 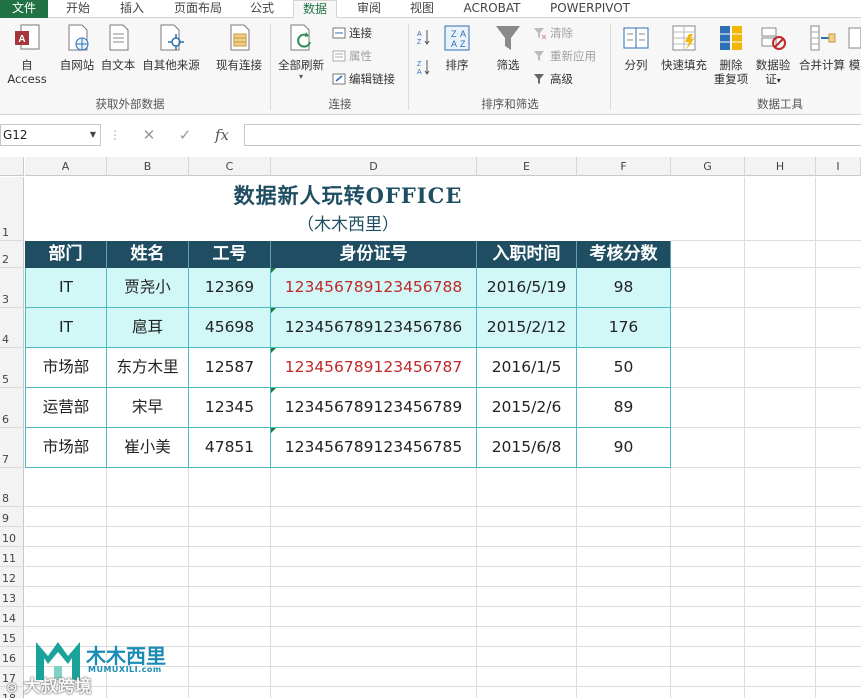 What do you see at coordinates (12, 517) in the screenshot?
I see `row-header: 9` at bounding box center [12, 517].